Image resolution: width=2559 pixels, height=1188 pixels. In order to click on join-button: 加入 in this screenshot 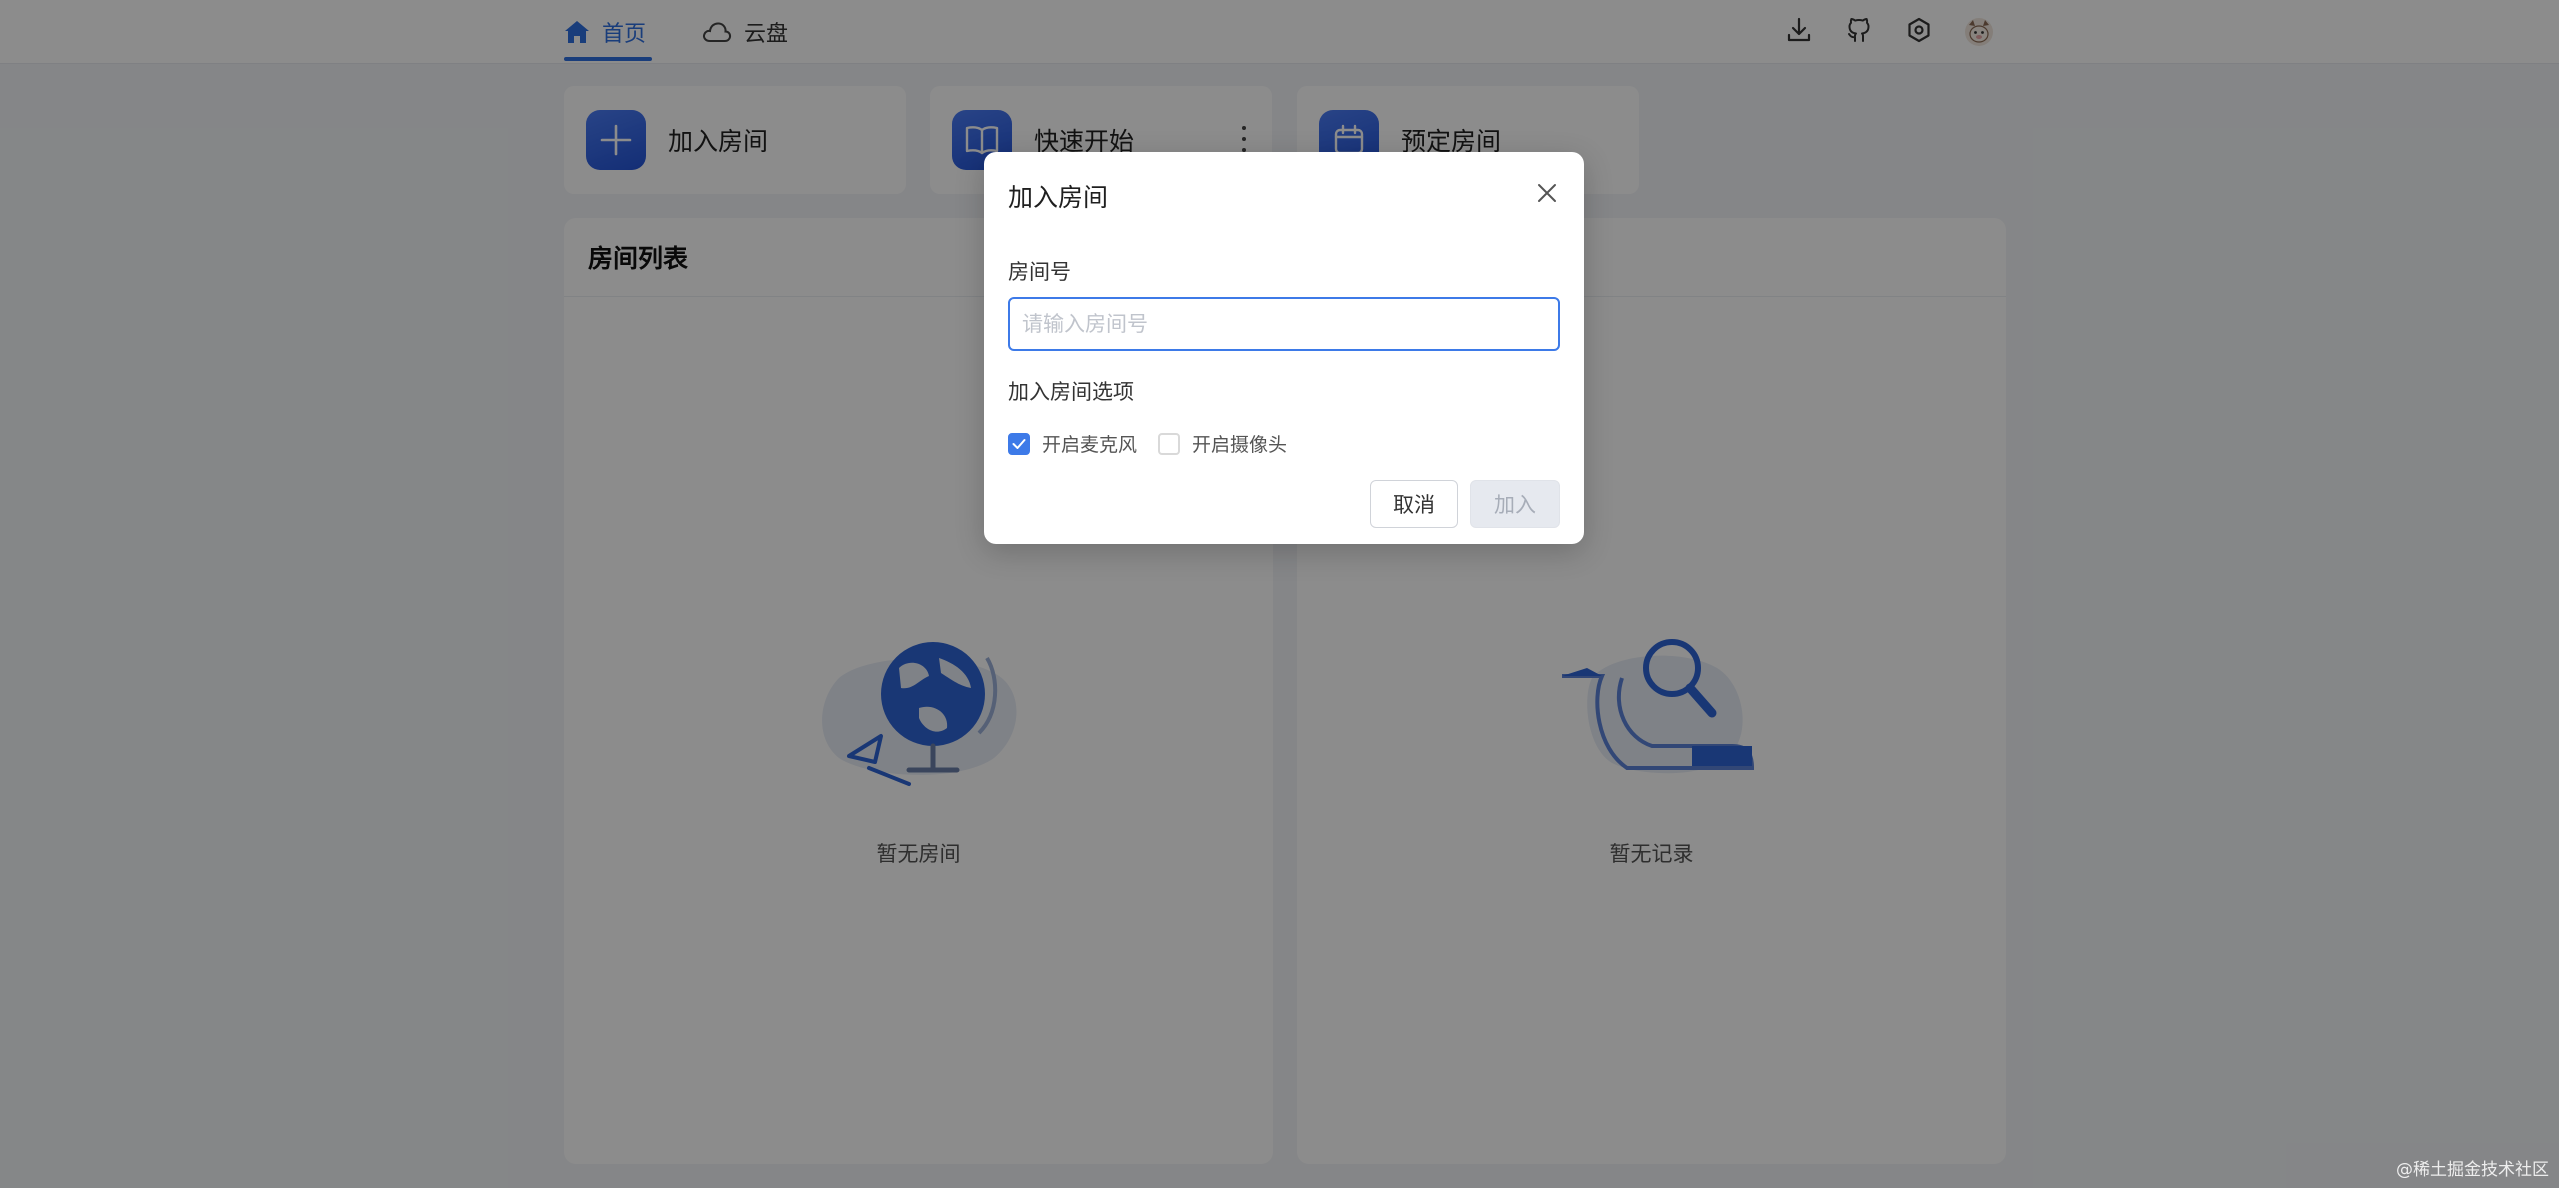, I will do `click(1515, 504)`.